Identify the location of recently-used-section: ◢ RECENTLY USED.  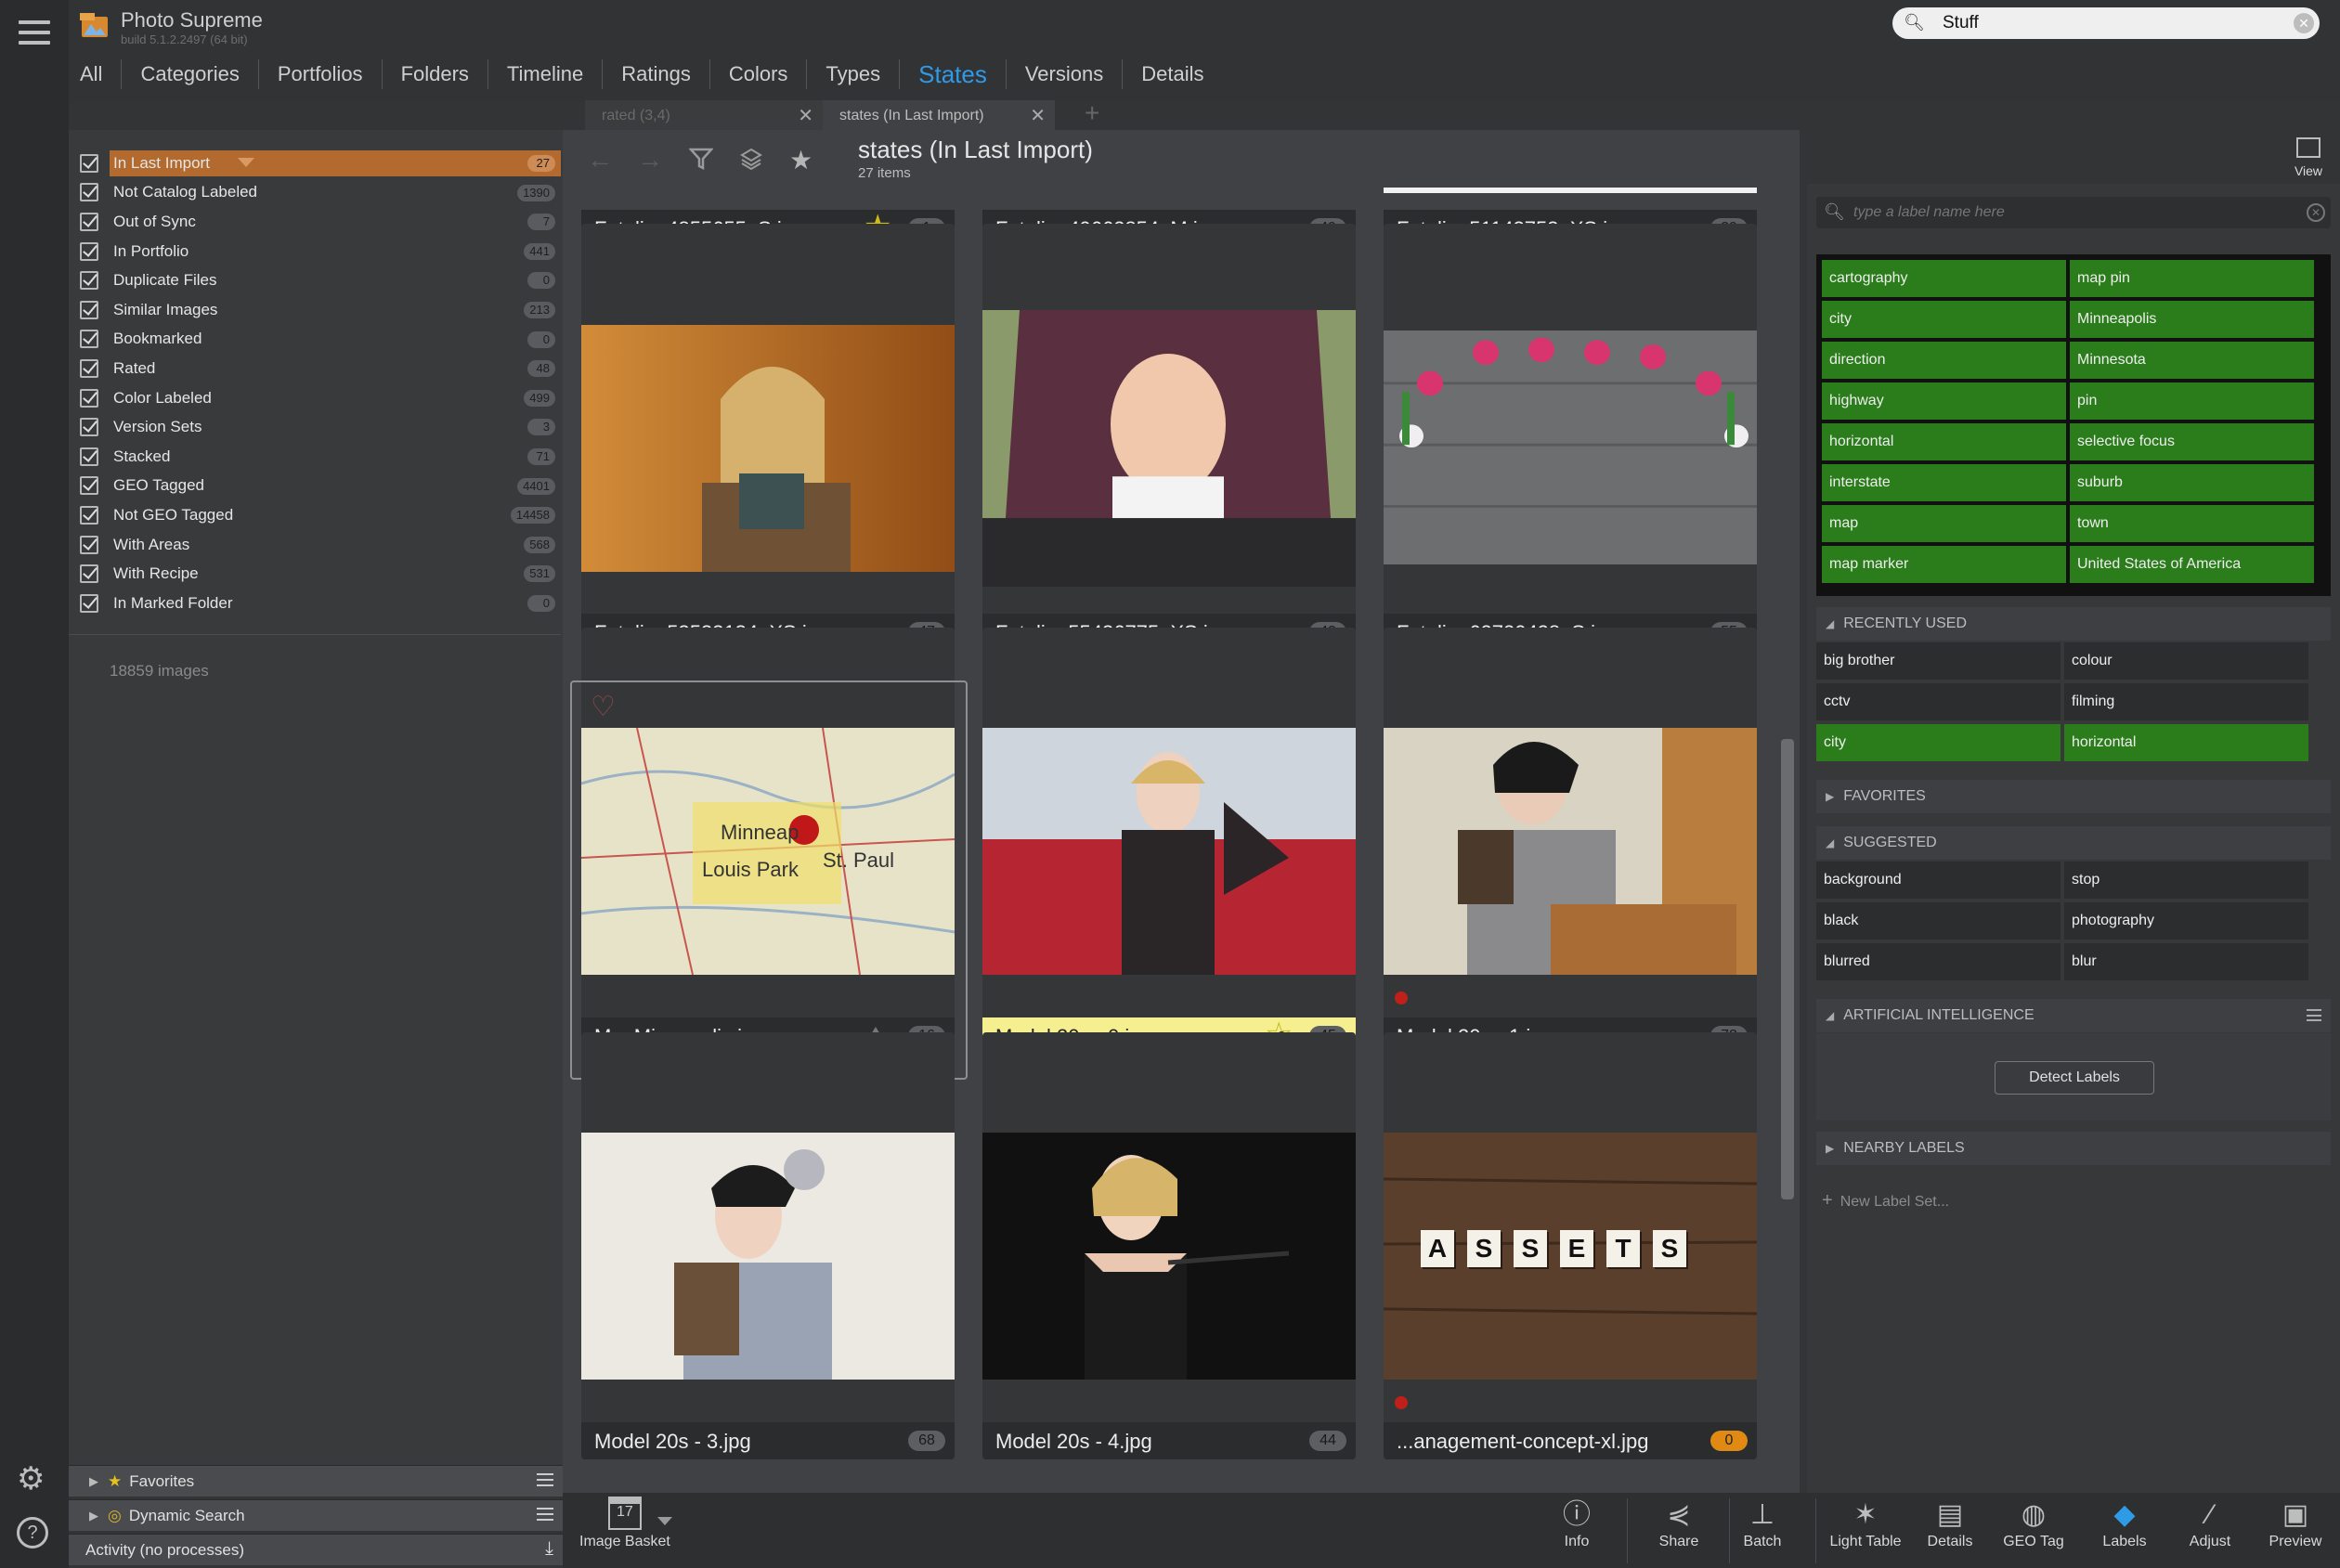
(2073, 624).